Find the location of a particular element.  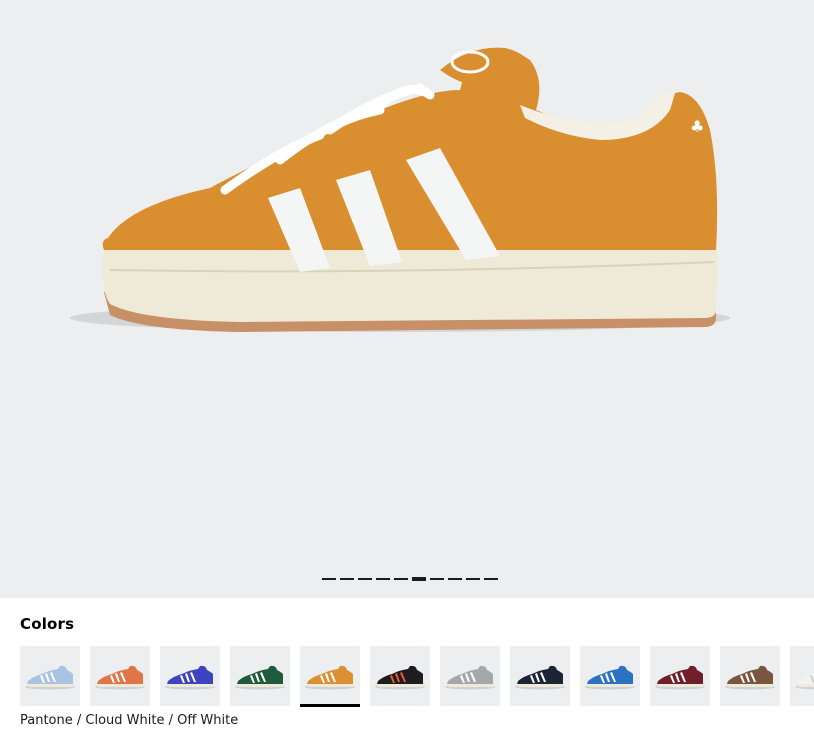

colors-heading: Colors is located at coordinates (47, 624).